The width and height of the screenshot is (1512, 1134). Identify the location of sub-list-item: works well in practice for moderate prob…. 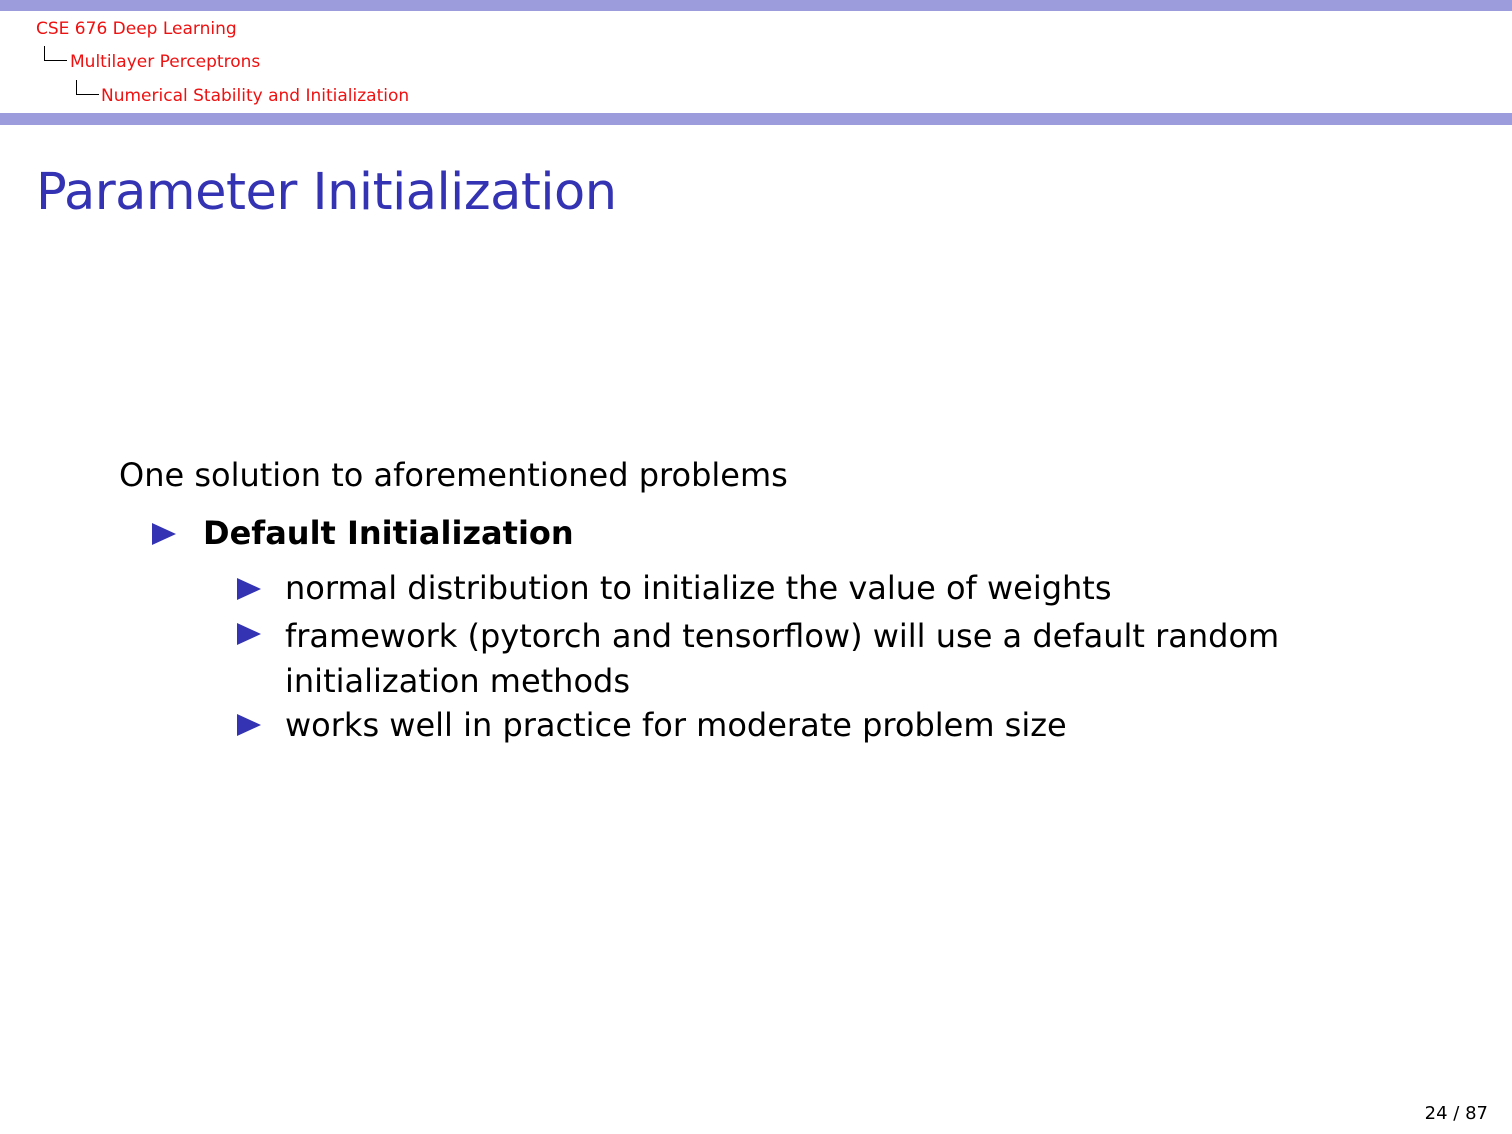
(676, 725).